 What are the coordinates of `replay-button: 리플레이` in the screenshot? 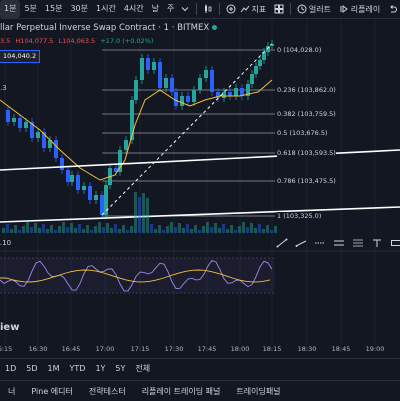 It's located at (365, 9).